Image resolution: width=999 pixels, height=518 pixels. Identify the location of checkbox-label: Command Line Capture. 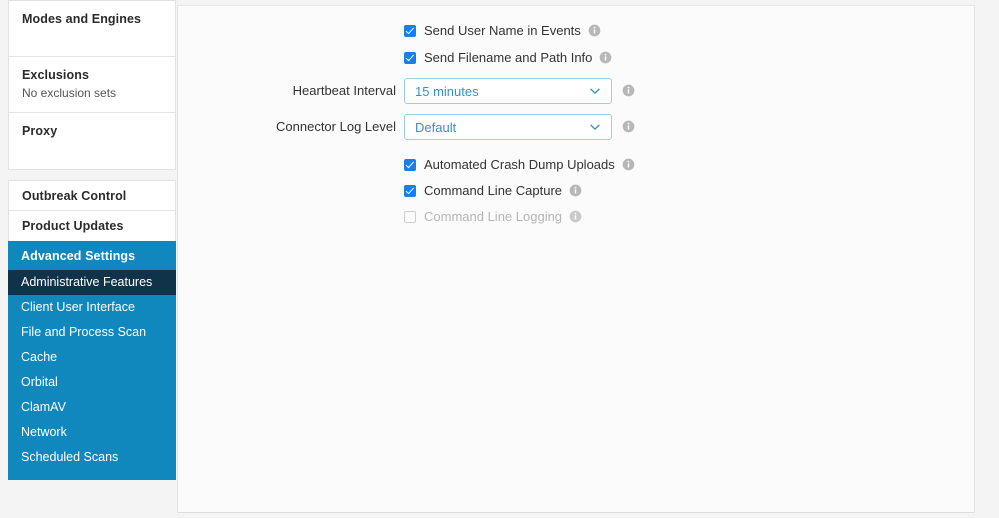
(493, 190).